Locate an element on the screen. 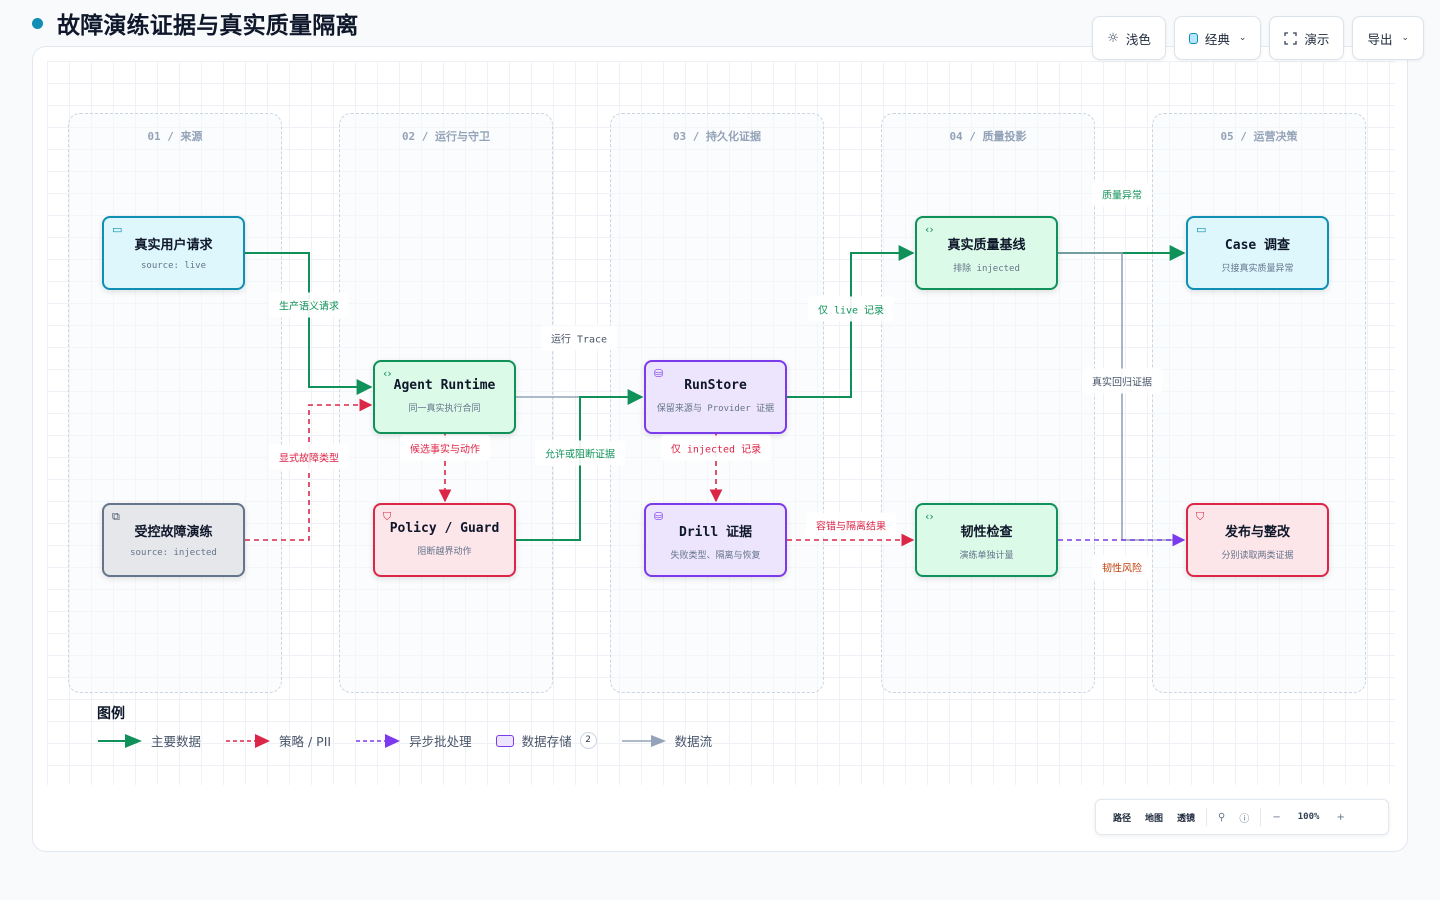 Image resolution: width=1440 pixels, height=900 pixels. legend-item-flow: 数据流 is located at coordinates (667, 740).